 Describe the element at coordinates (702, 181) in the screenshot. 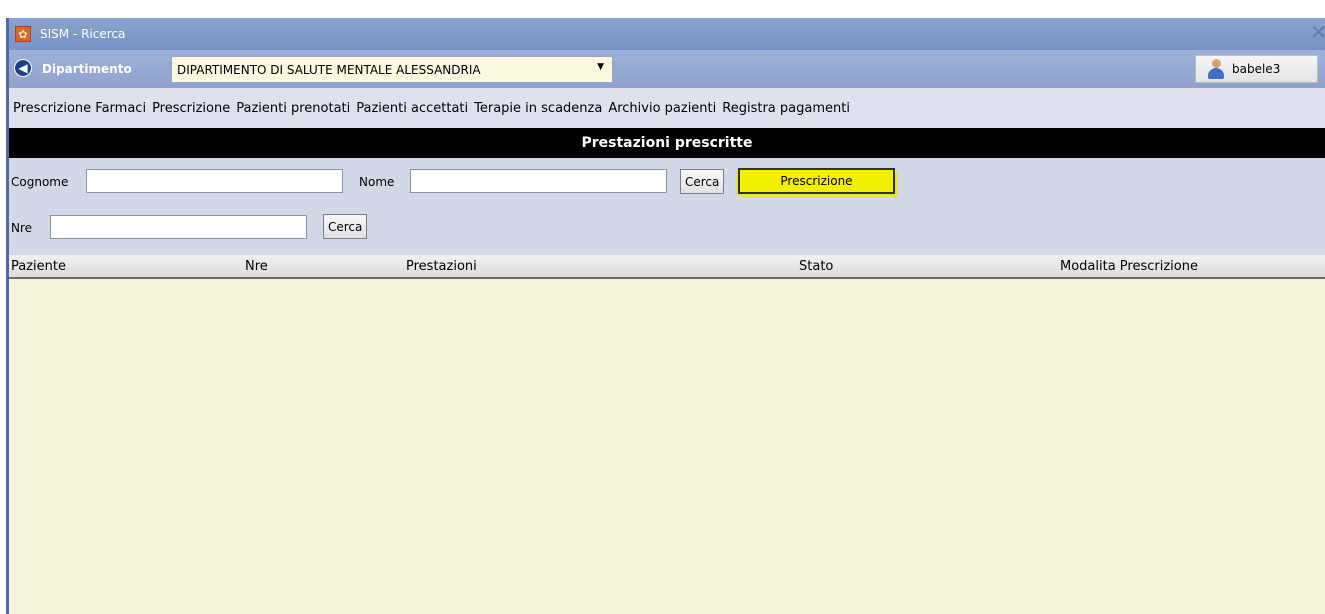

I see `cerca-button: Cerca` at that location.